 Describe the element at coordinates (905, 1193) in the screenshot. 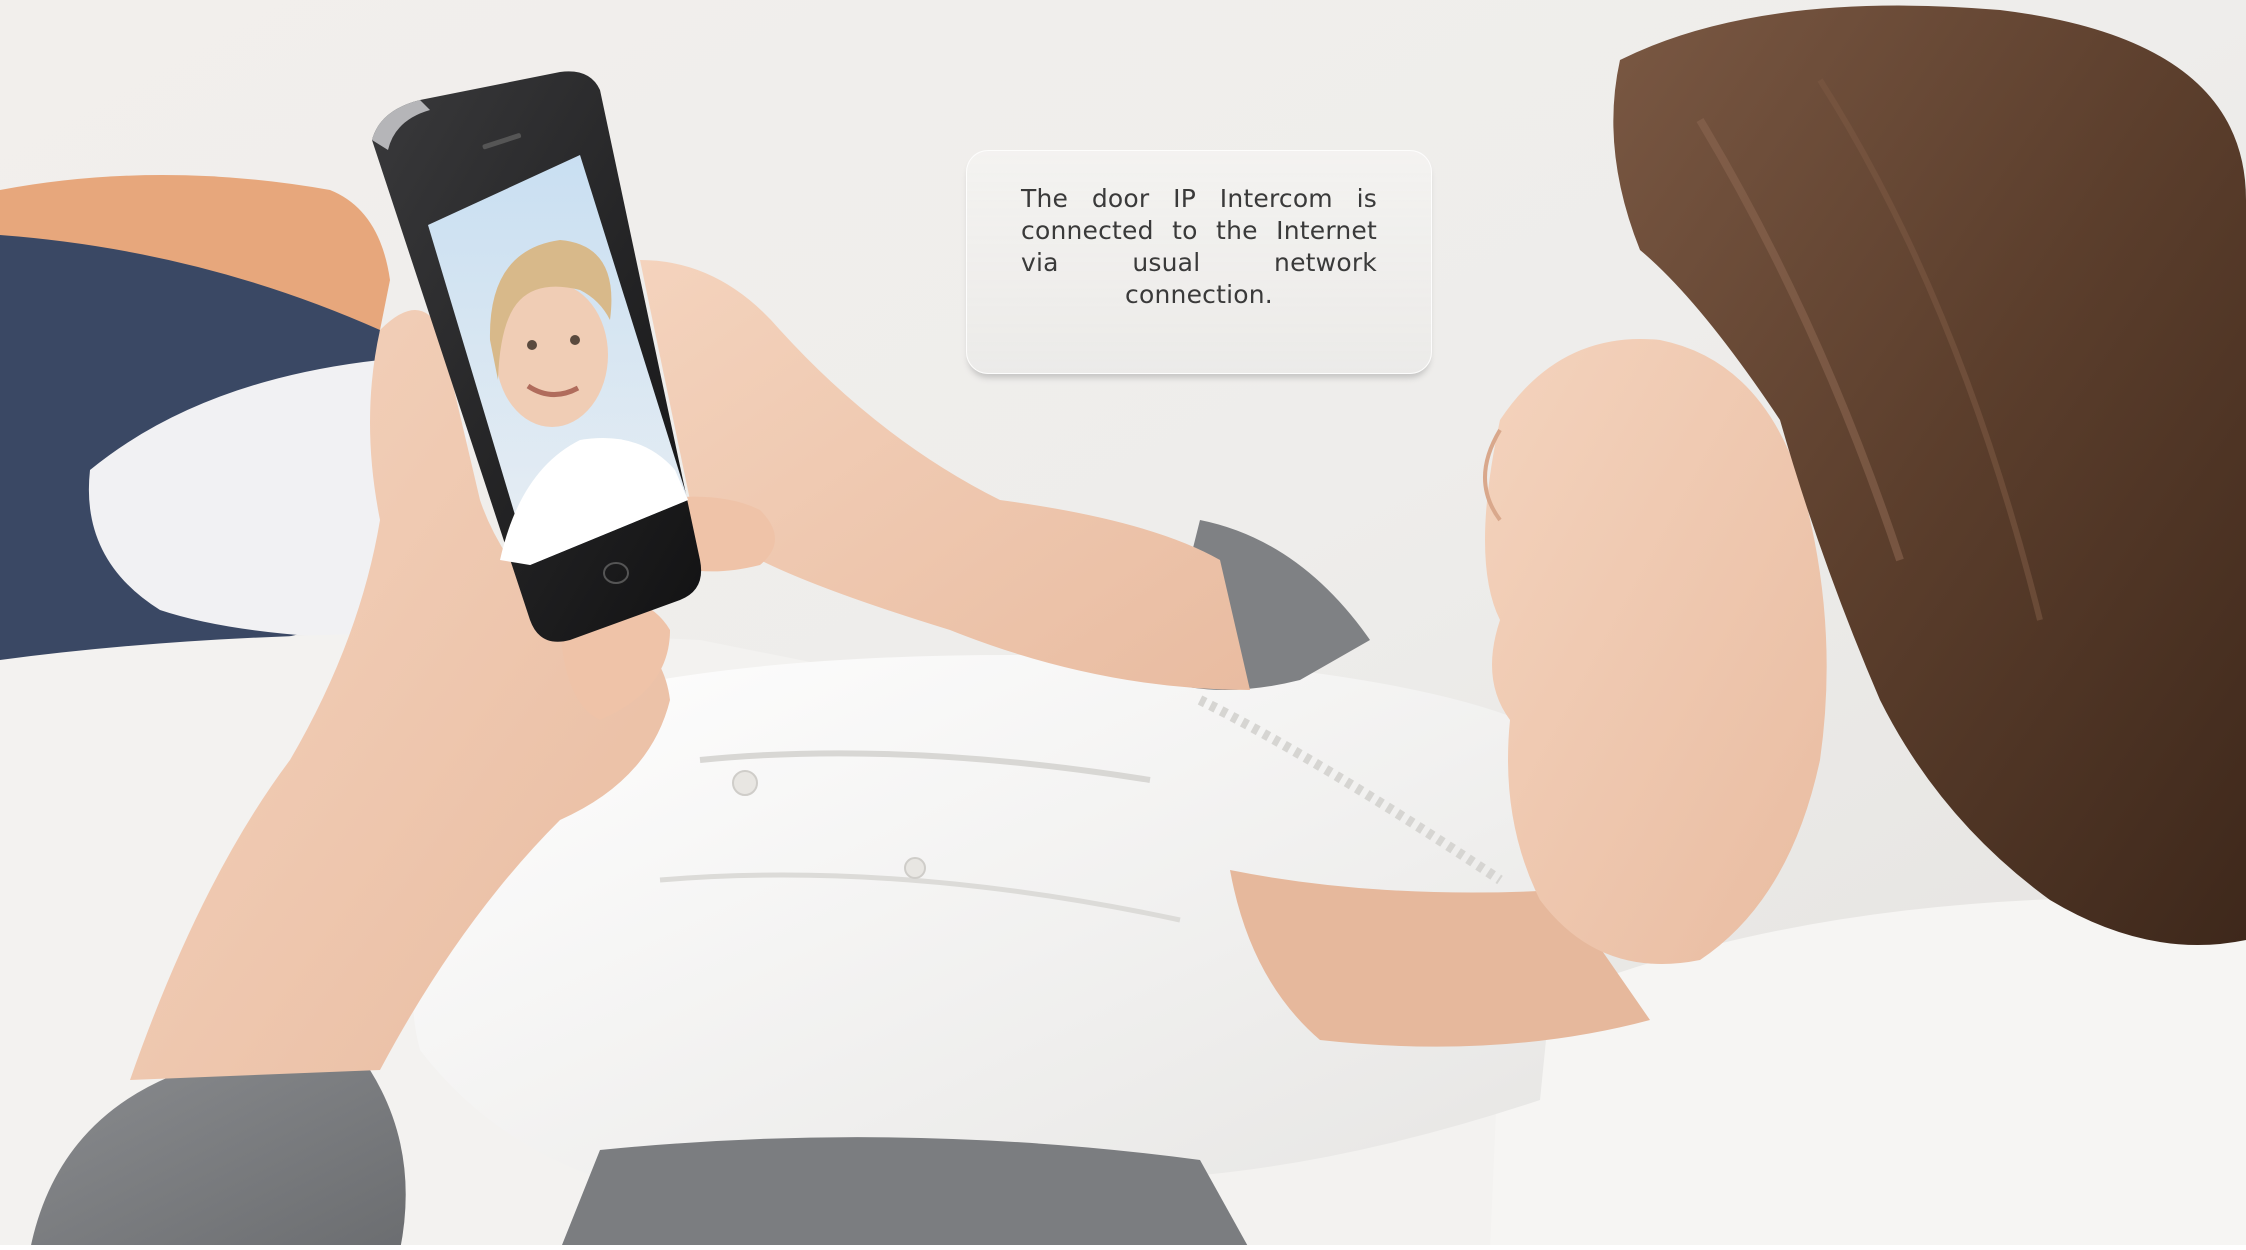

I see `sweater-band` at that location.